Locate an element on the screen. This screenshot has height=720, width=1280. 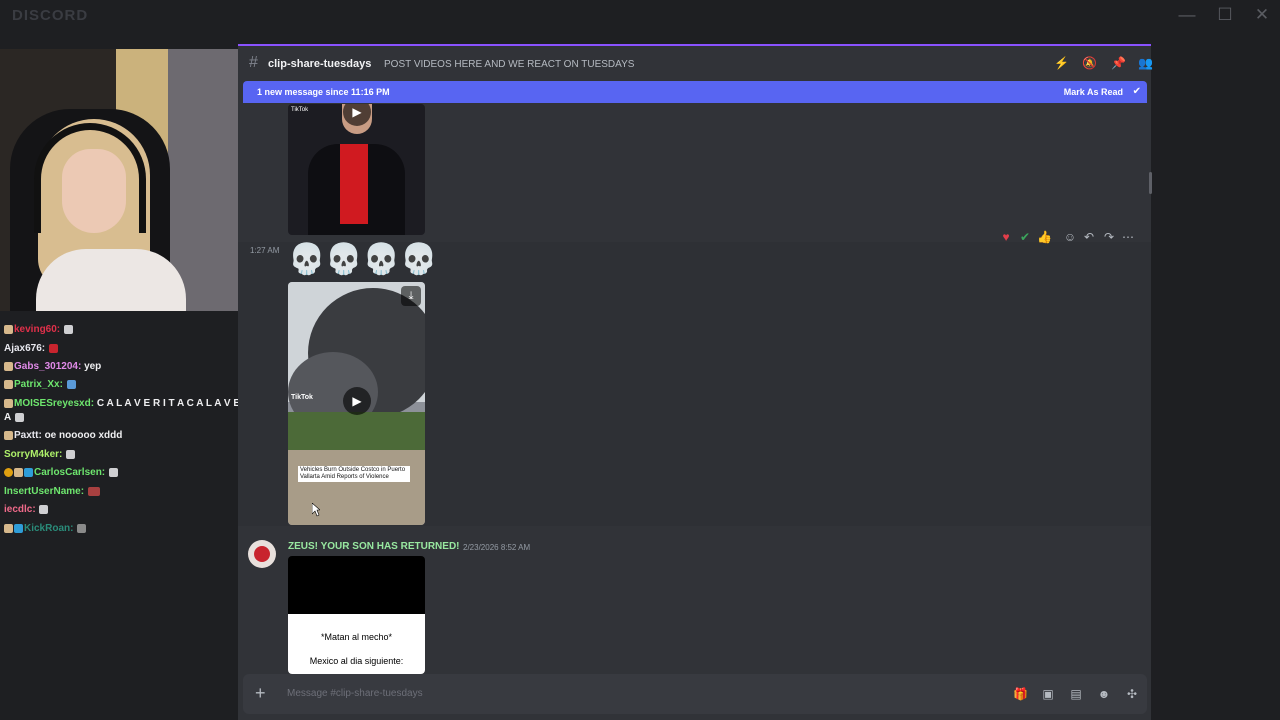
channel-name: clip-share-tuesdays is located at coordinates (319, 64).